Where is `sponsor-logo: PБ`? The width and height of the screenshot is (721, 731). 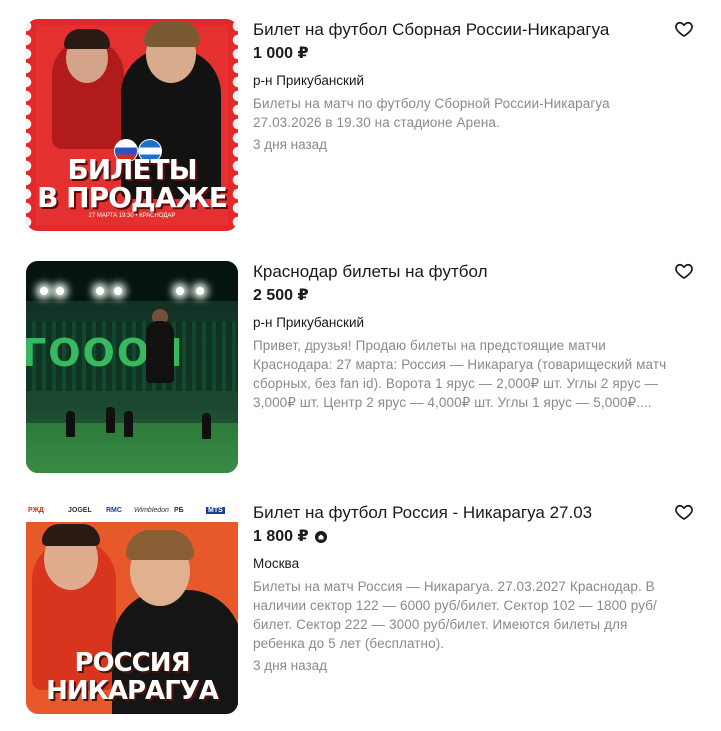
sponsor-logo: PБ is located at coordinates (179, 510).